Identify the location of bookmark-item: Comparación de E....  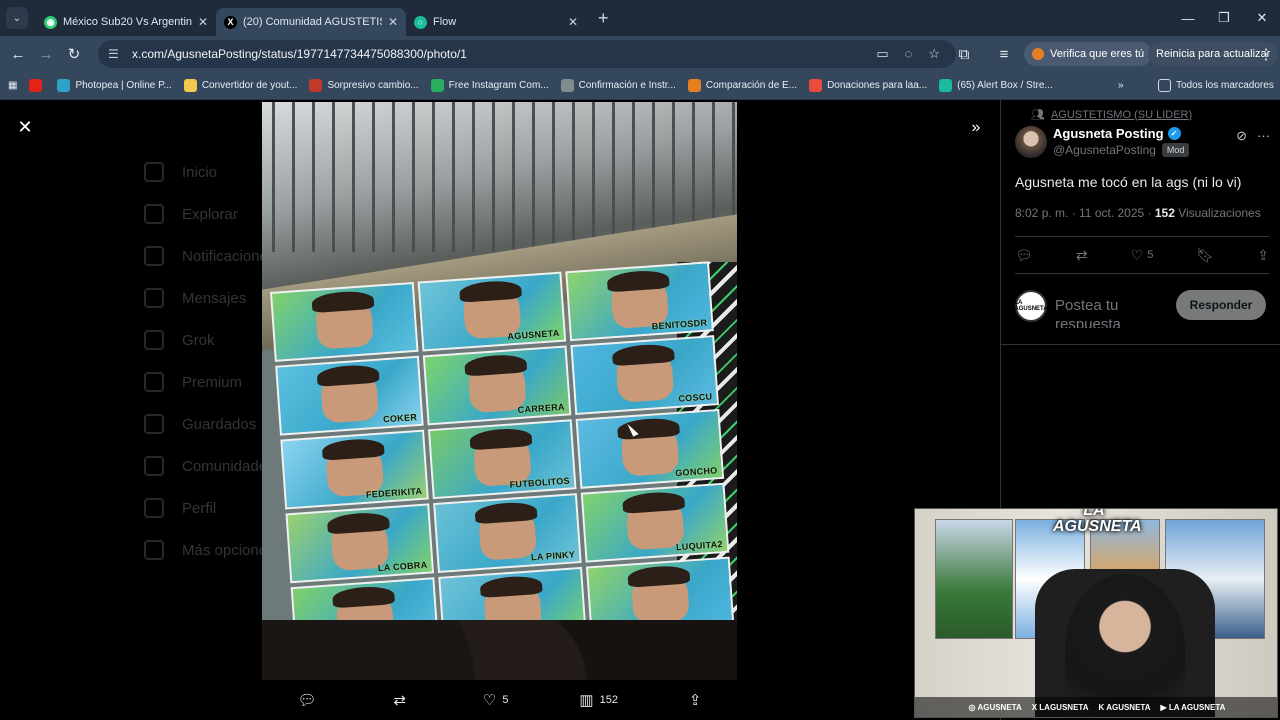
(742, 85).